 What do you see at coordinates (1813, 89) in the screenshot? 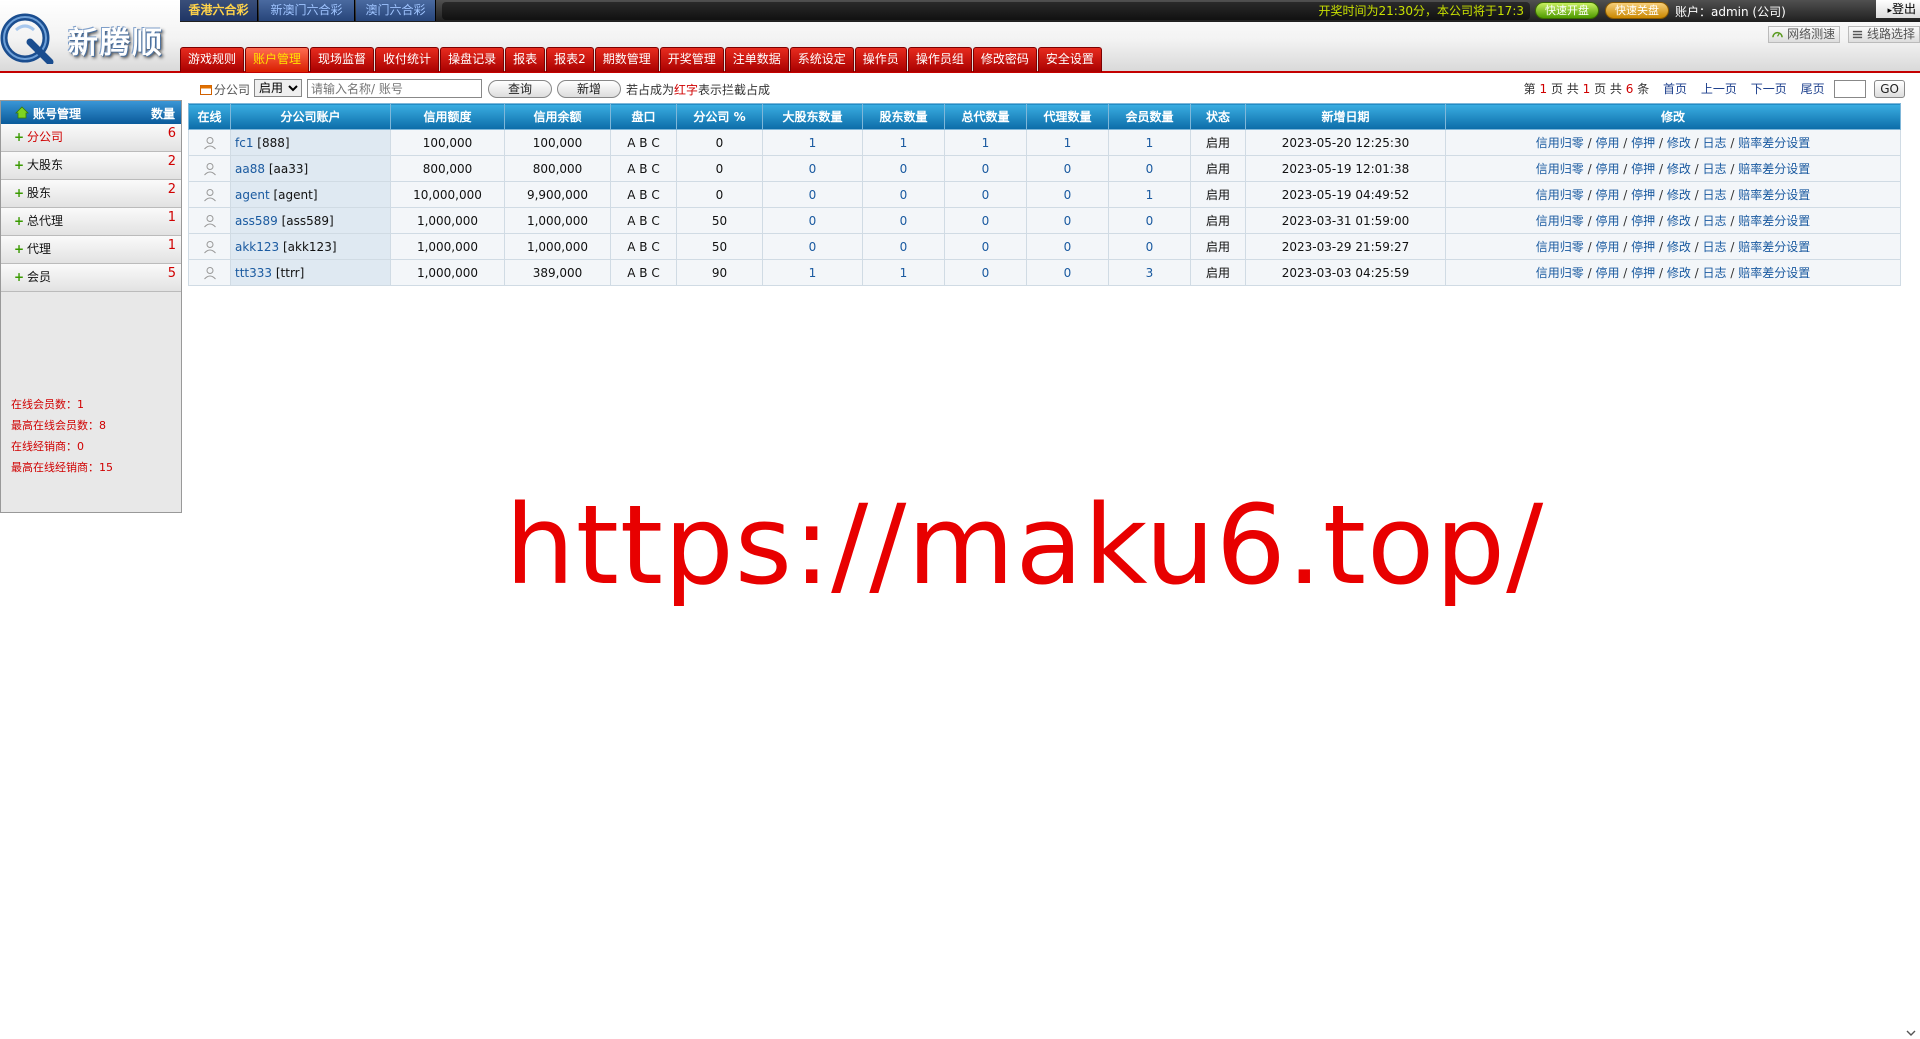
I see `pager-last: 尾页` at bounding box center [1813, 89].